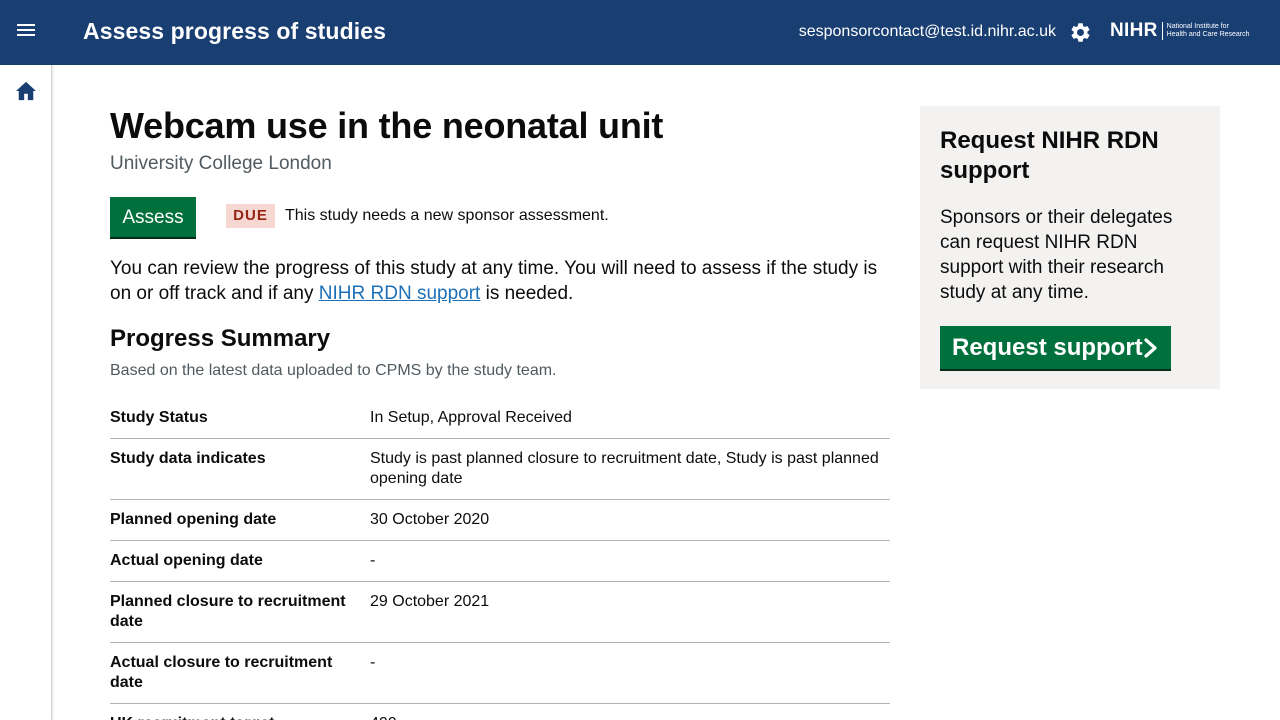 This screenshot has width=1280, height=720. I want to click on row-key: UK recruitment target, so click(240, 717).